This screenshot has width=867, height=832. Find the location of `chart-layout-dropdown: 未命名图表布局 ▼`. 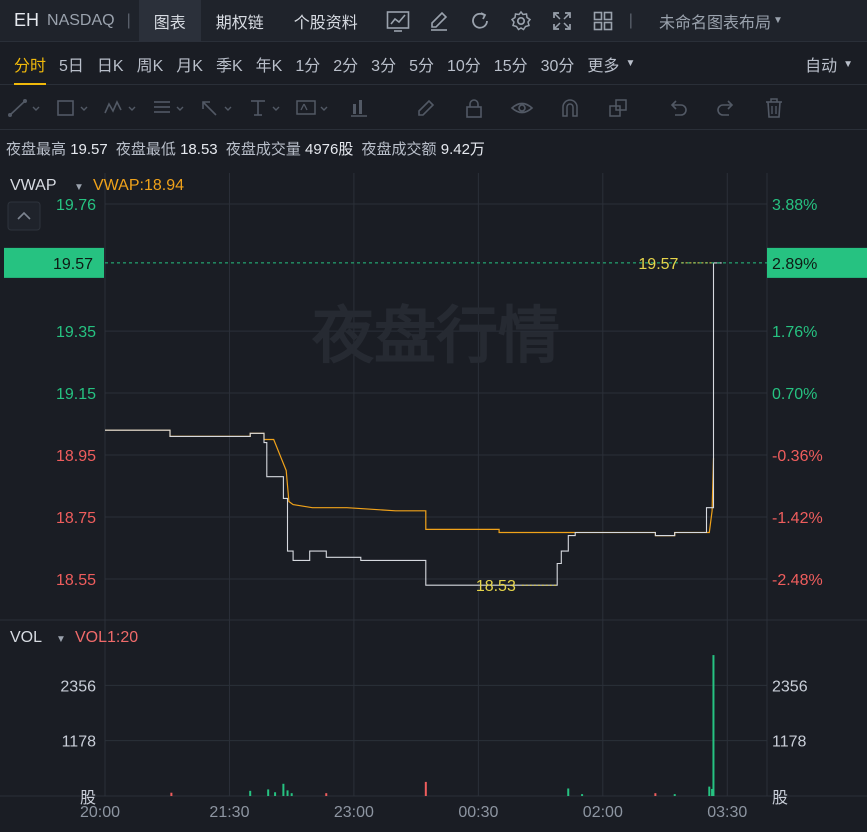

chart-layout-dropdown: 未命名图表布局 ▼ is located at coordinates (721, 21).